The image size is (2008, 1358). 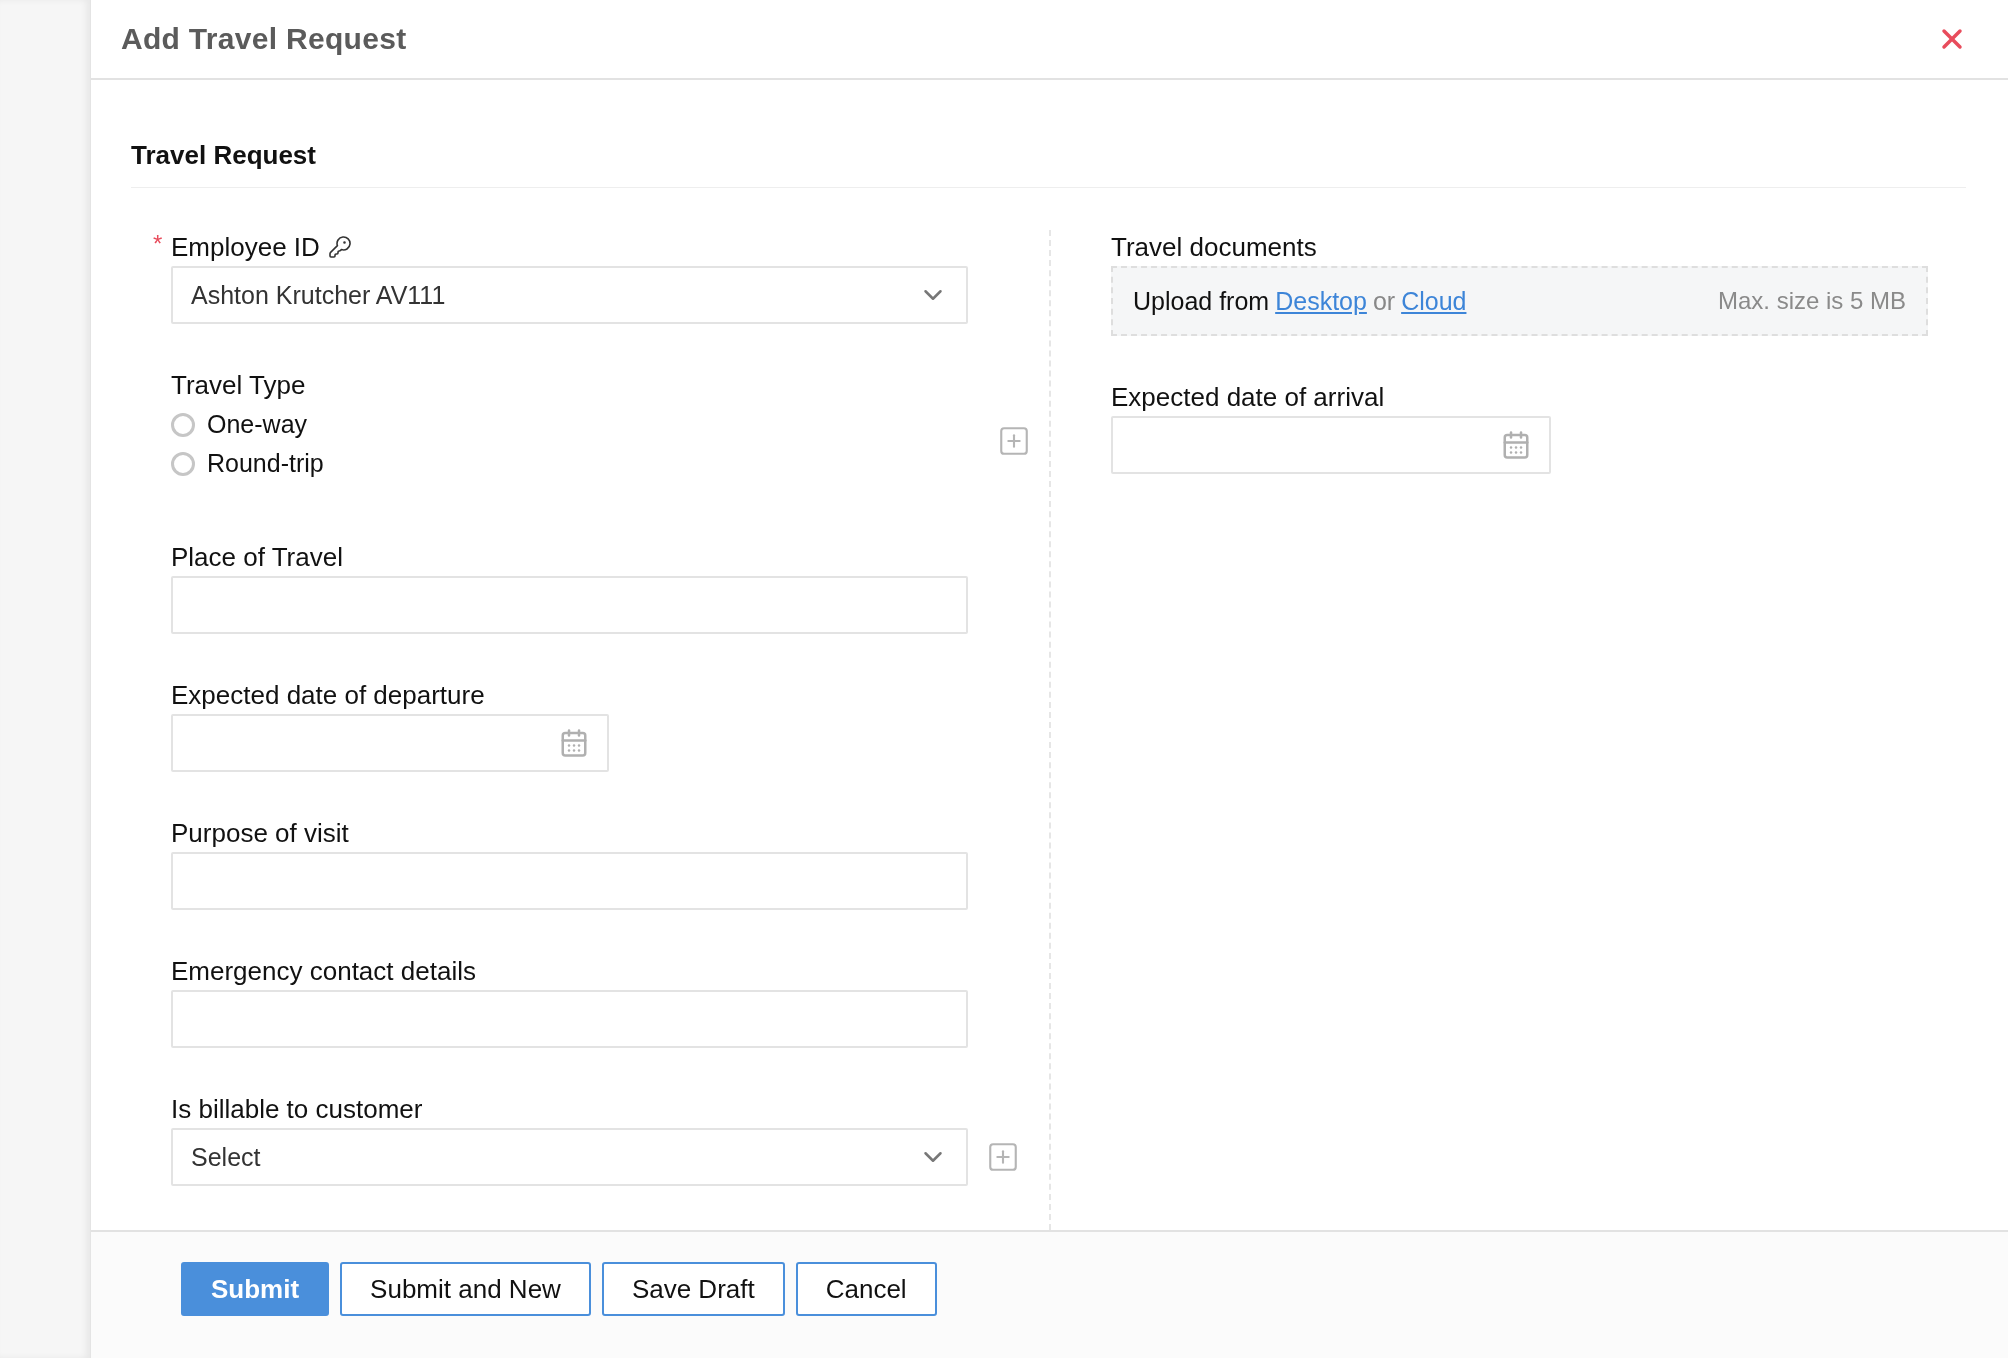 I want to click on upload-dropzone: Upload from Desktop or Cloud Max. size is 5 MB, so click(x=1519, y=301).